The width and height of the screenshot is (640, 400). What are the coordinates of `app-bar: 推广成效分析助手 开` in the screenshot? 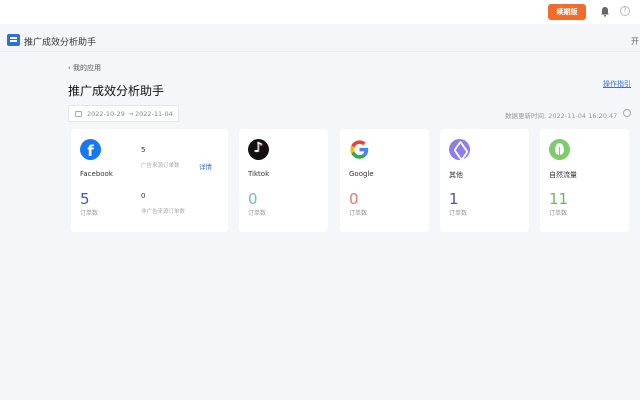 It's located at (320, 41).